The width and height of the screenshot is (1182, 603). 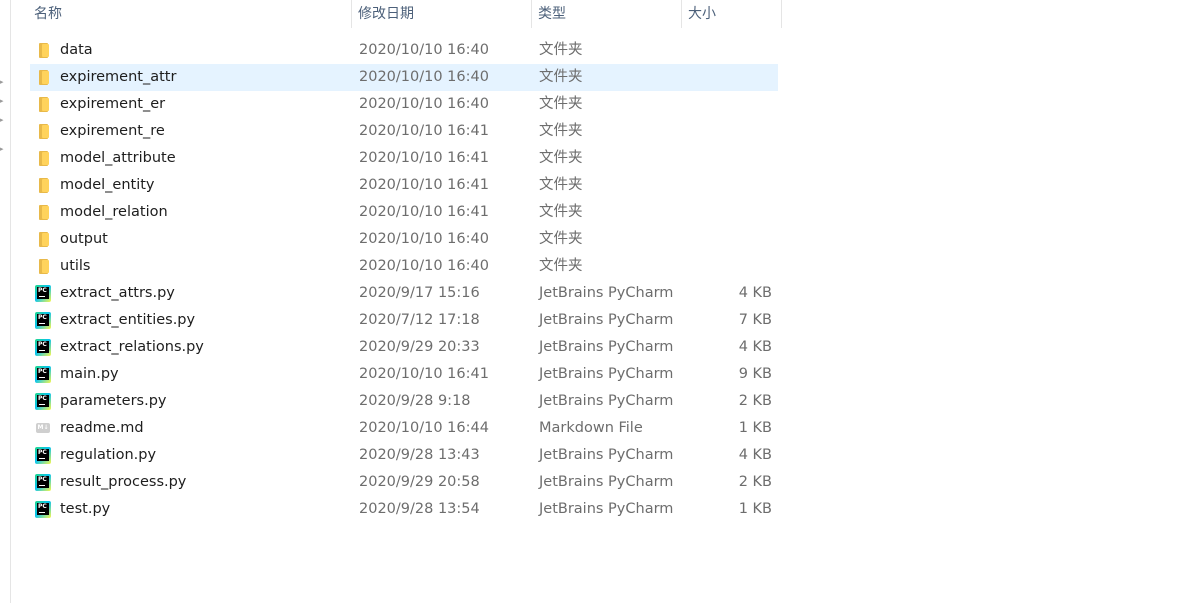 What do you see at coordinates (419, 320) in the screenshot?
I see `file-date: 2020/7/12 17:18` at bounding box center [419, 320].